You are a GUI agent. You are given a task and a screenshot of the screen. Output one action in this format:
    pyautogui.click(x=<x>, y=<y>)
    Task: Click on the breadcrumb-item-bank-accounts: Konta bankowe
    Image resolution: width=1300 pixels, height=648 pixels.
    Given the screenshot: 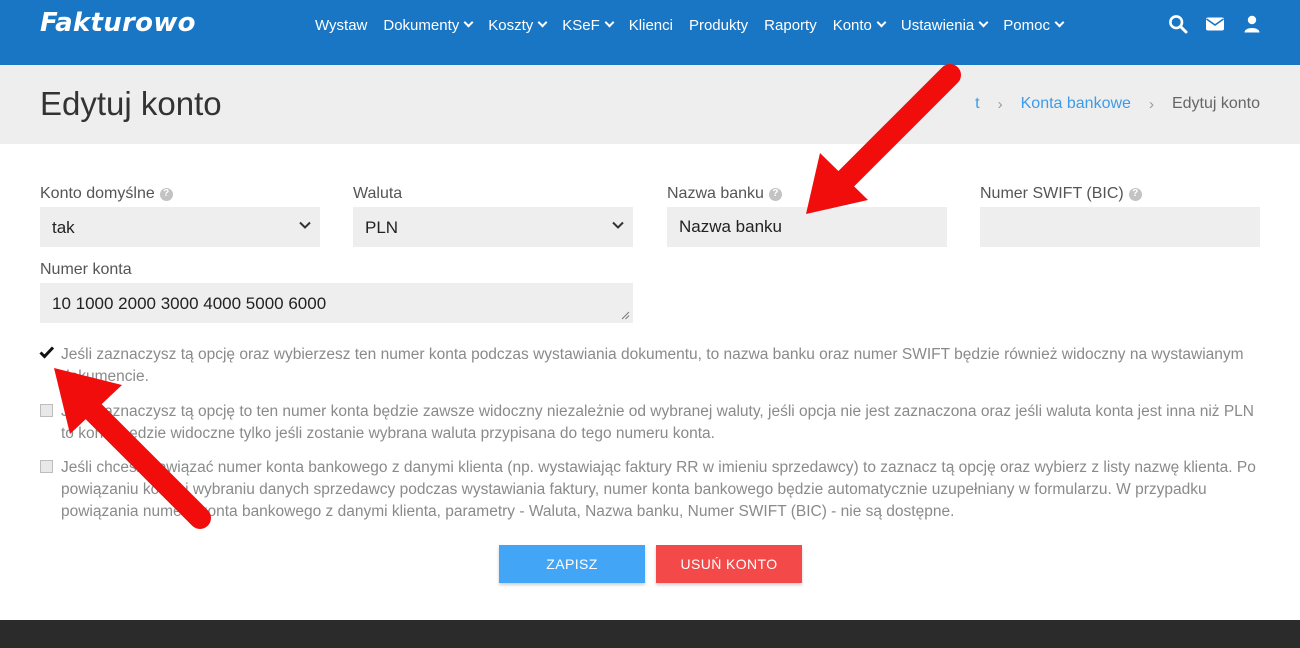 What is the action you would take?
    pyautogui.click(x=1076, y=104)
    